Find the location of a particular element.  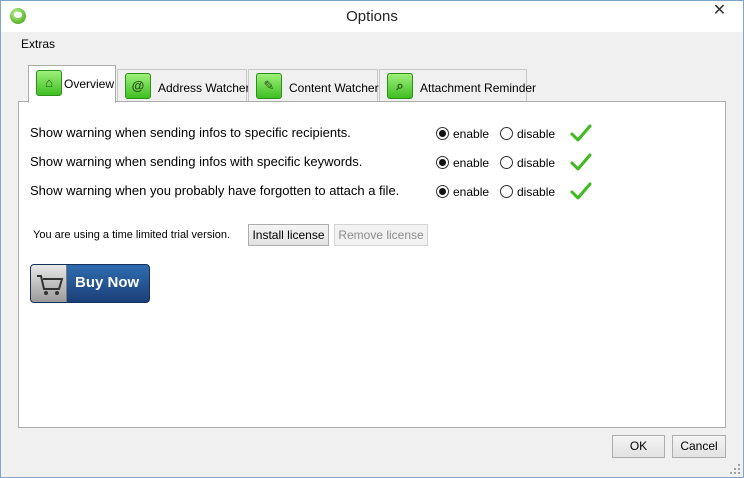

tab-label: Content Watcher is located at coordinates (334, 88).